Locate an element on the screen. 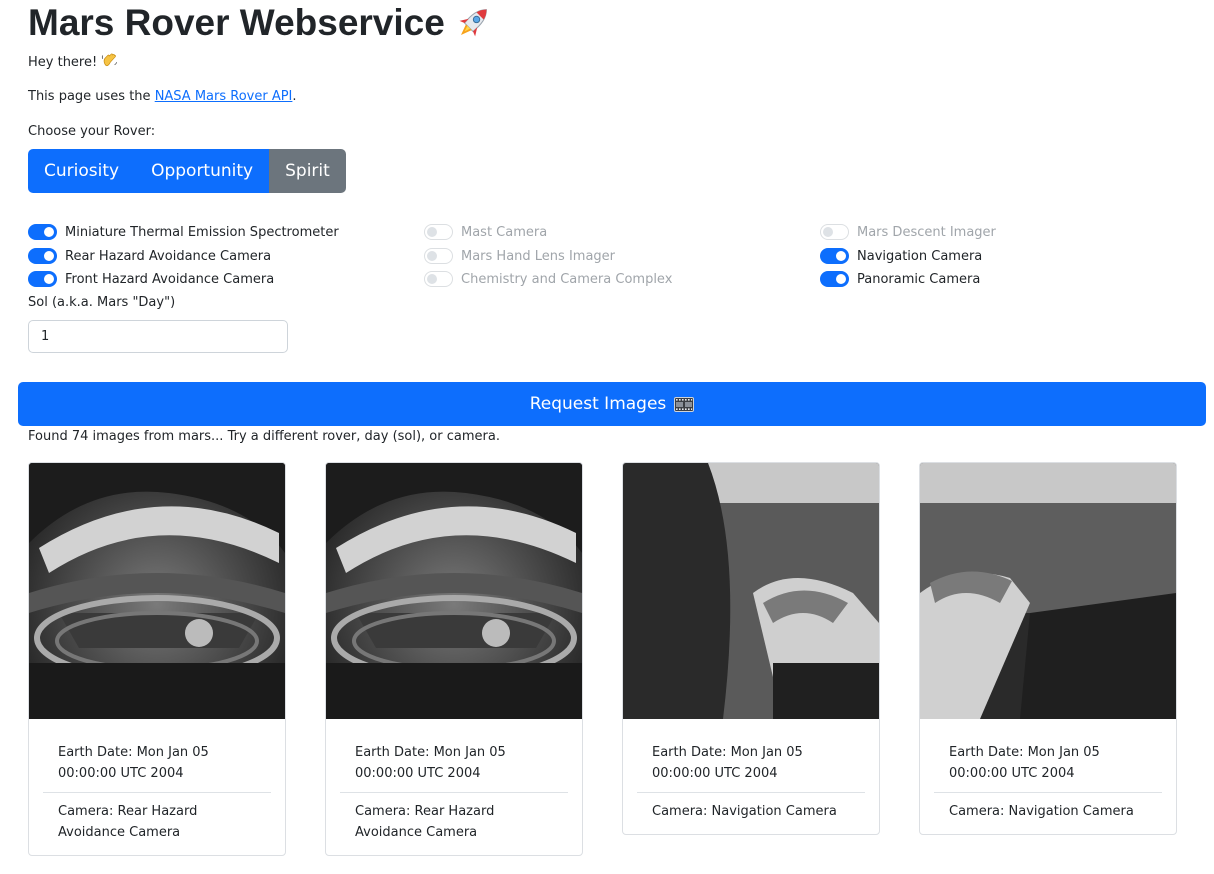 This screenshot has height=874, width=1214. camera-switch-rhaz: Rear Hazard Avoidance Camera is located at coordinates (149, 256).